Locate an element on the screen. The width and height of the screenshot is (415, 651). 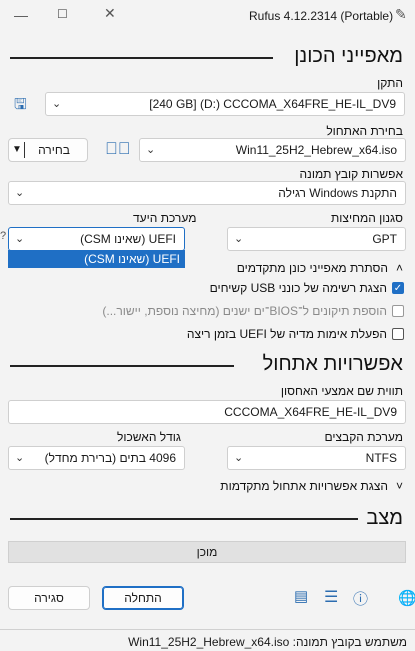
select-button-label: בחירה is located at coordinates (54, 150).